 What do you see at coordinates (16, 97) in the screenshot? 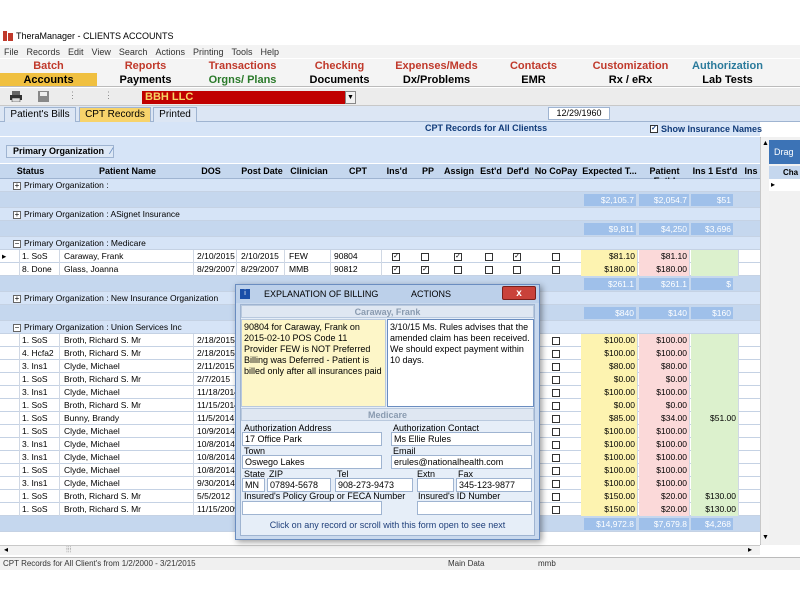
I see `printer-icon` at bounding box center [16, 97].